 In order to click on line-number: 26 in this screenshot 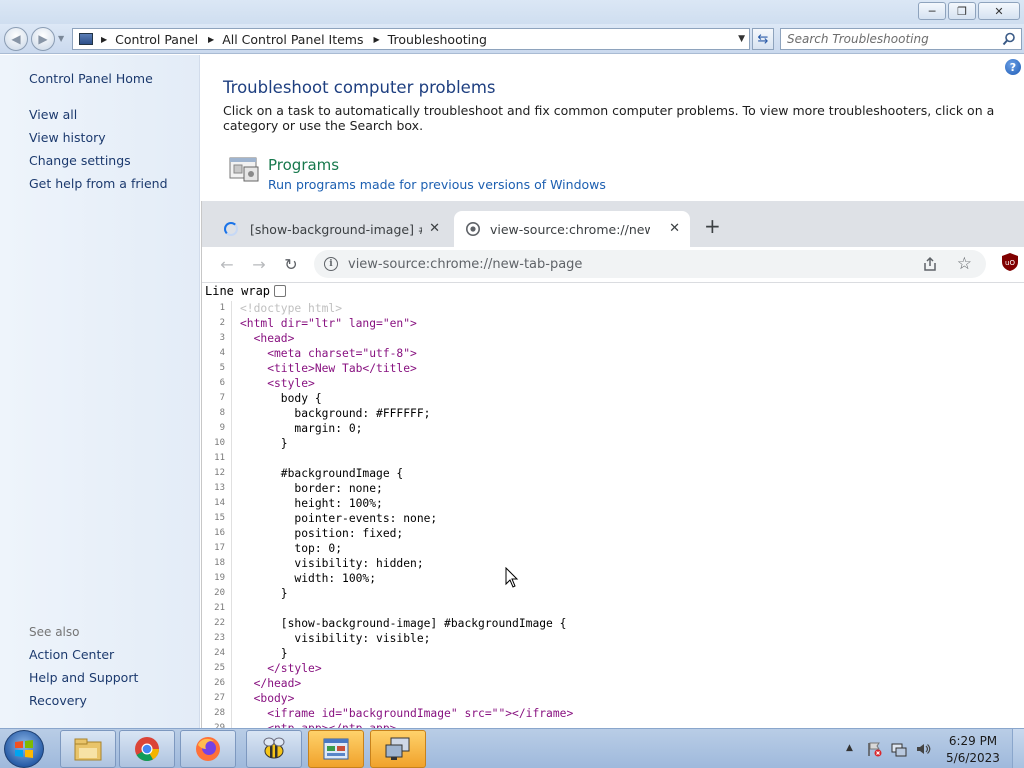, I will do `click(217, 683)`.